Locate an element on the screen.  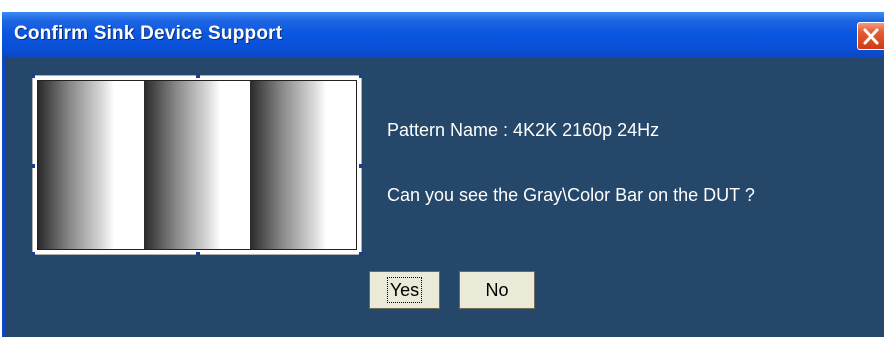
yes-button-label: Yes is located at coordinates (404, 290).